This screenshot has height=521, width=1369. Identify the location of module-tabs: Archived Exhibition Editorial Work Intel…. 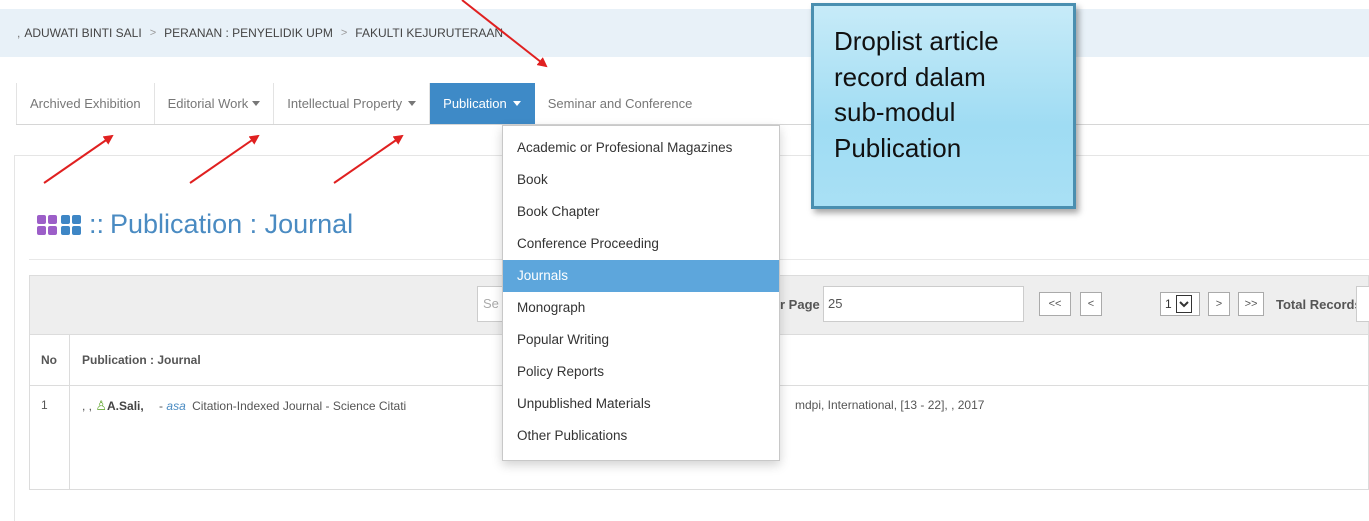
(692, 104).